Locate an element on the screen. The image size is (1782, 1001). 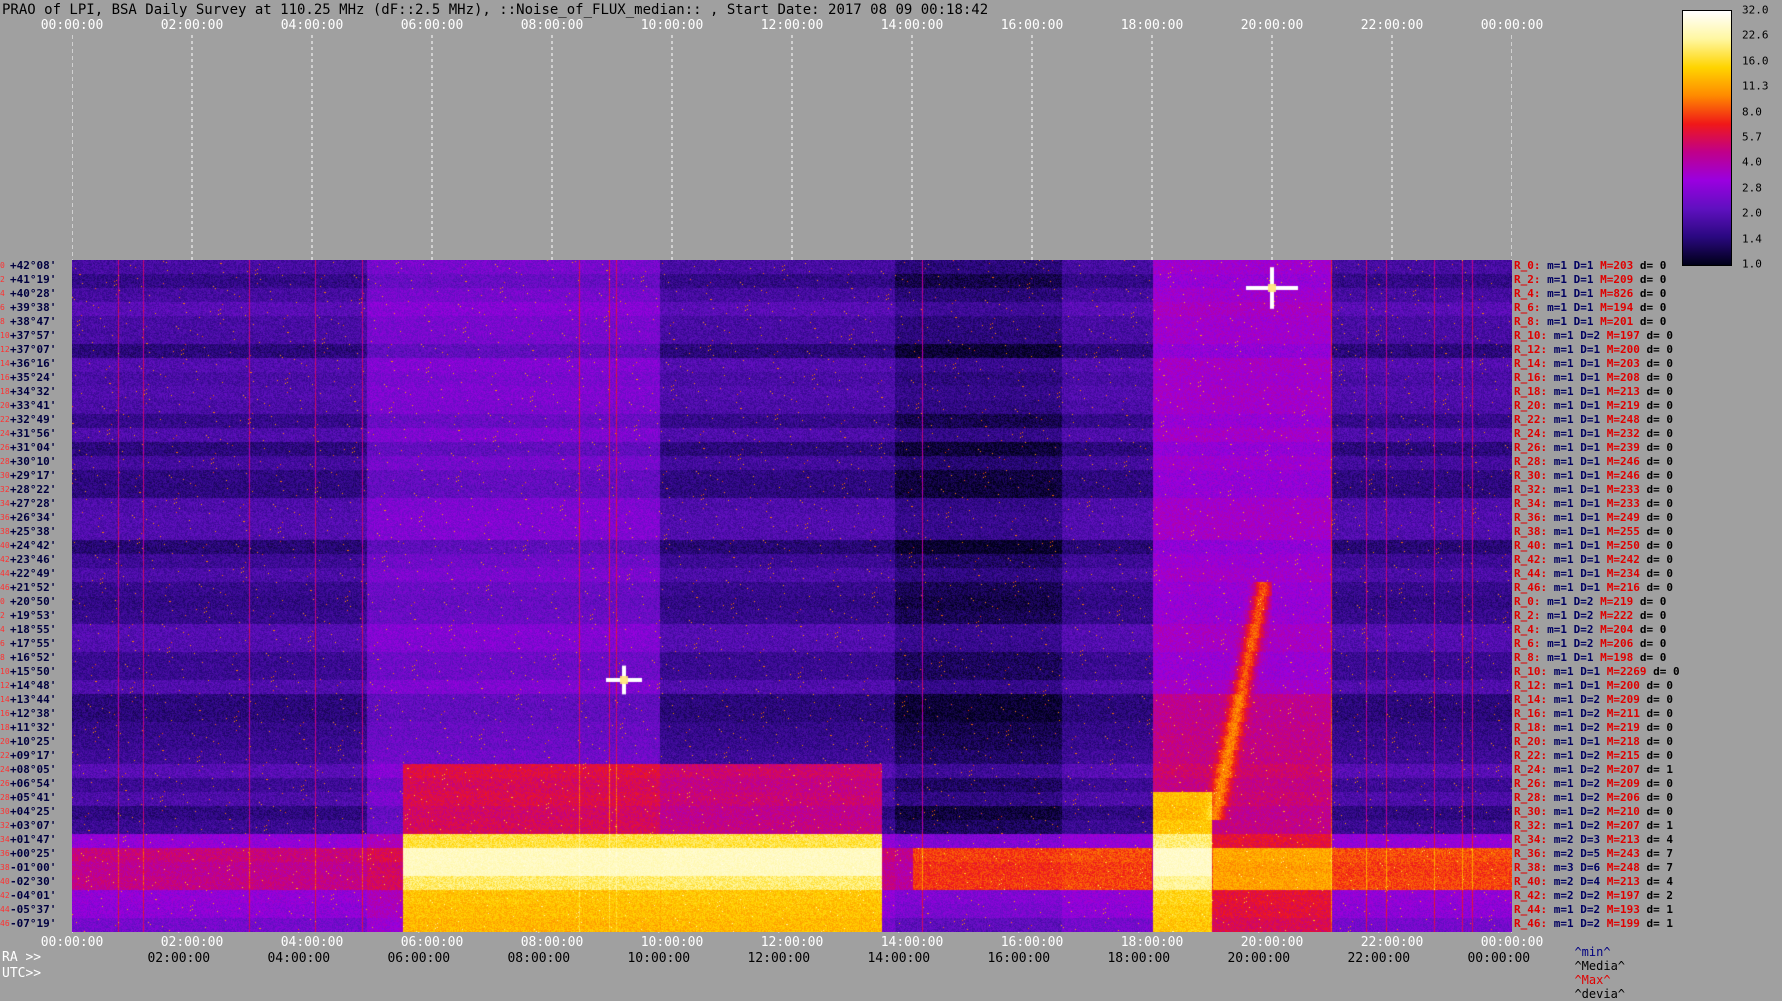
row-number-21: 42 is located at coordinates (5, 559).